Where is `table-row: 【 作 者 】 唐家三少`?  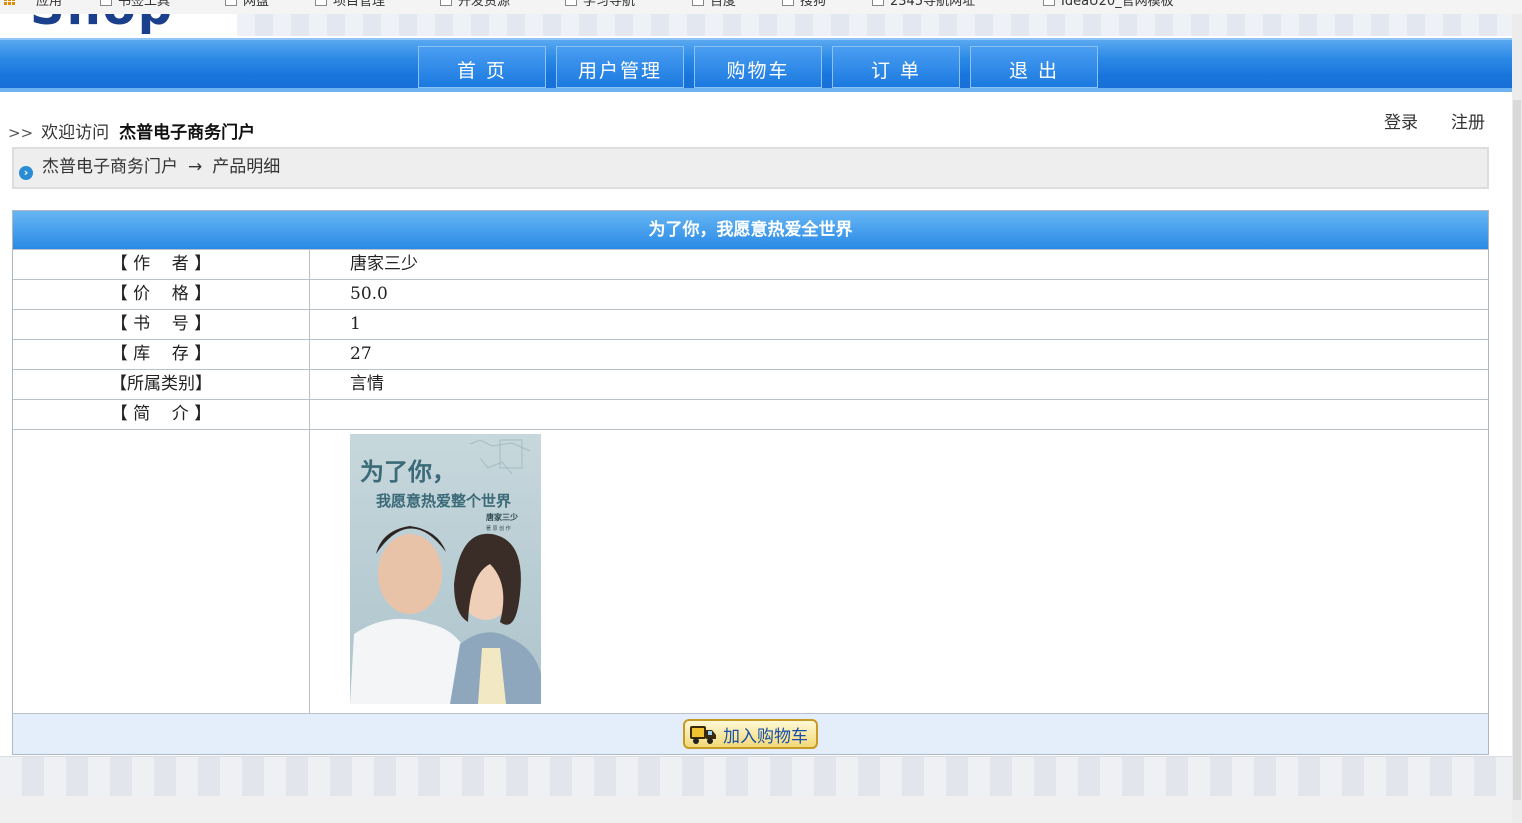 table-row: 【 作 者 】 唐家三少 is located at coordinates (750, 264).